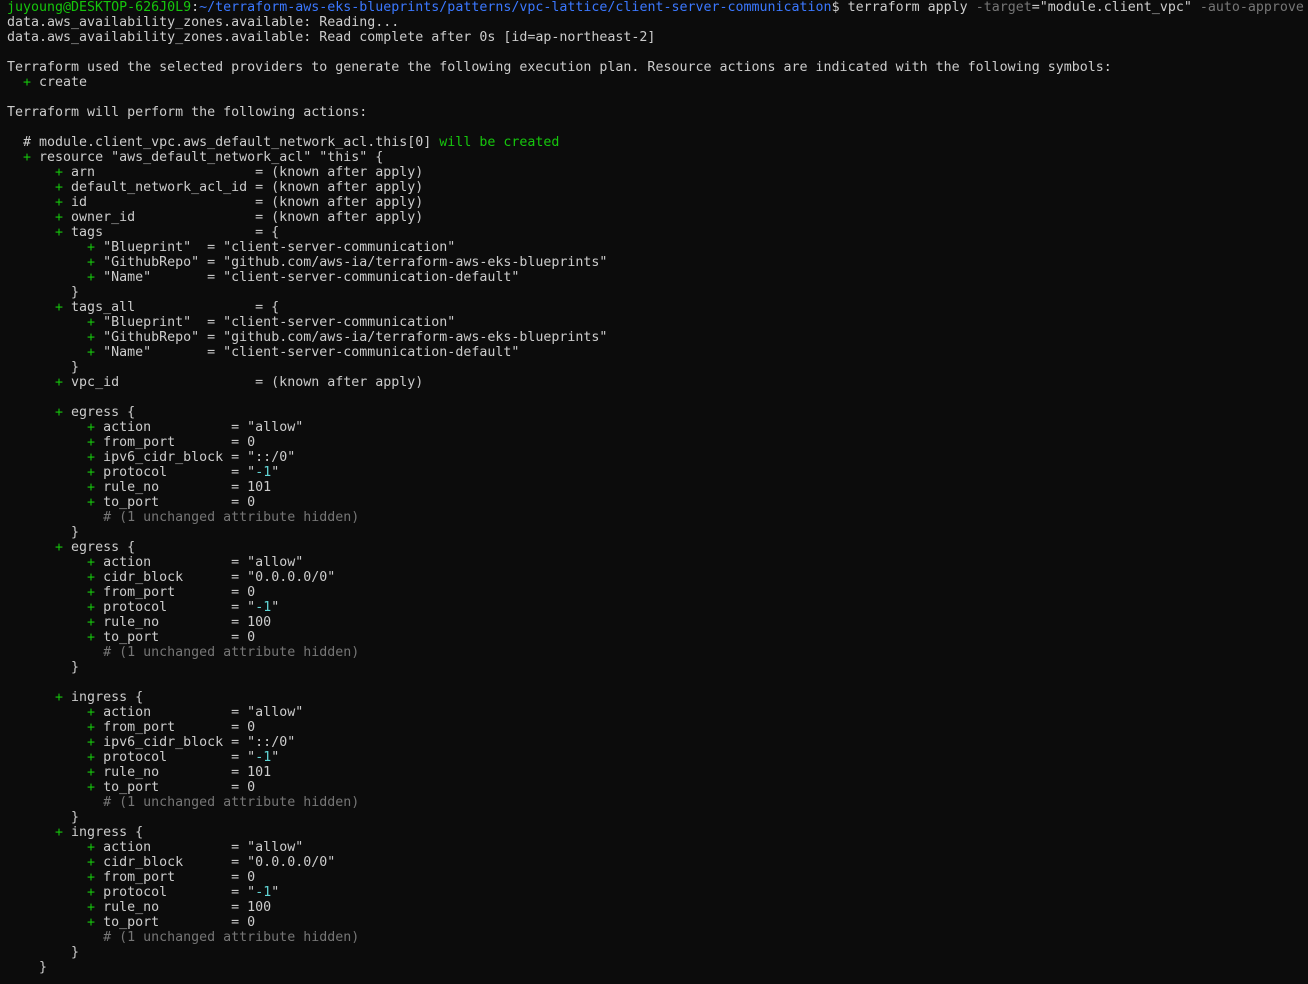  What do you see at coordinates (247, 172) in the screenshot?
I see `output-segment: arn = (known after apply)` at bounding box center [247, 172].